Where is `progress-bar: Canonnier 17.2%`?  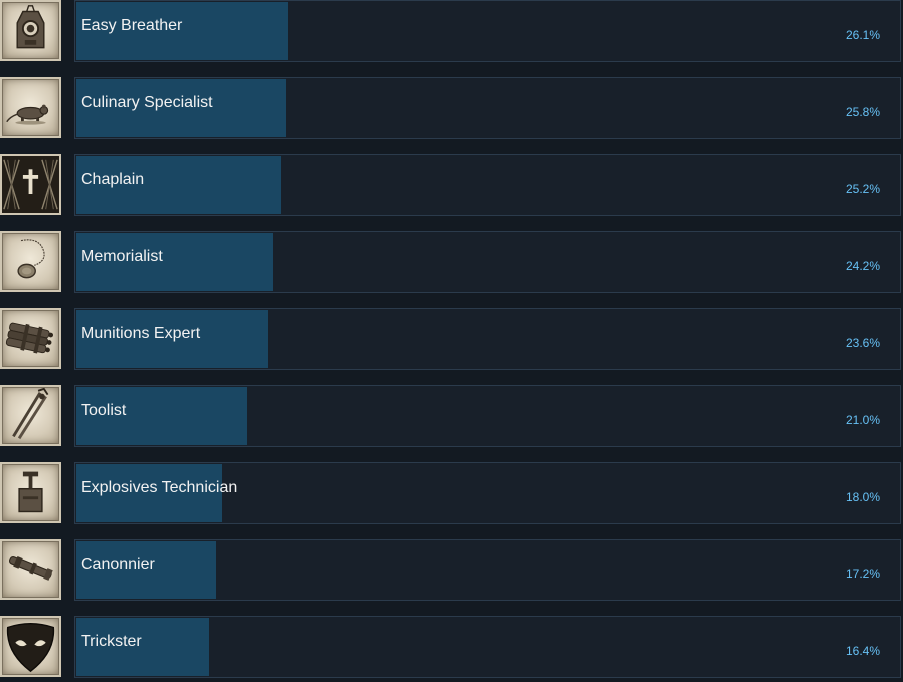 progress-bar: Canonnier 17.2% is located at coordinates (487, 570).